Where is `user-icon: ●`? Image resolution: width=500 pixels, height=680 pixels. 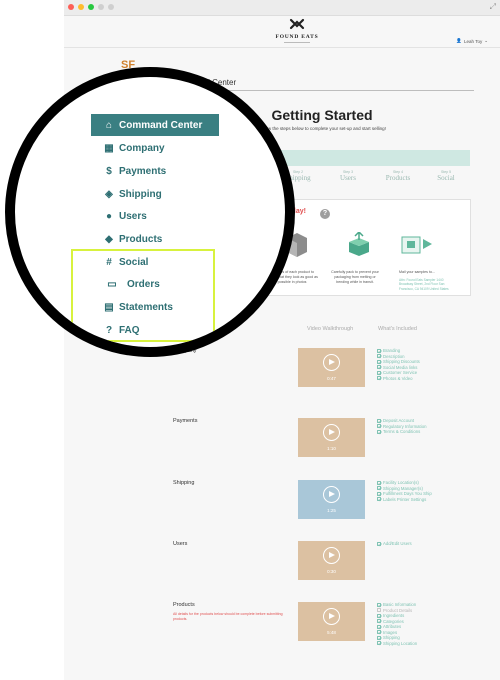 user-icon: ● is located at coordinates (109, 216).